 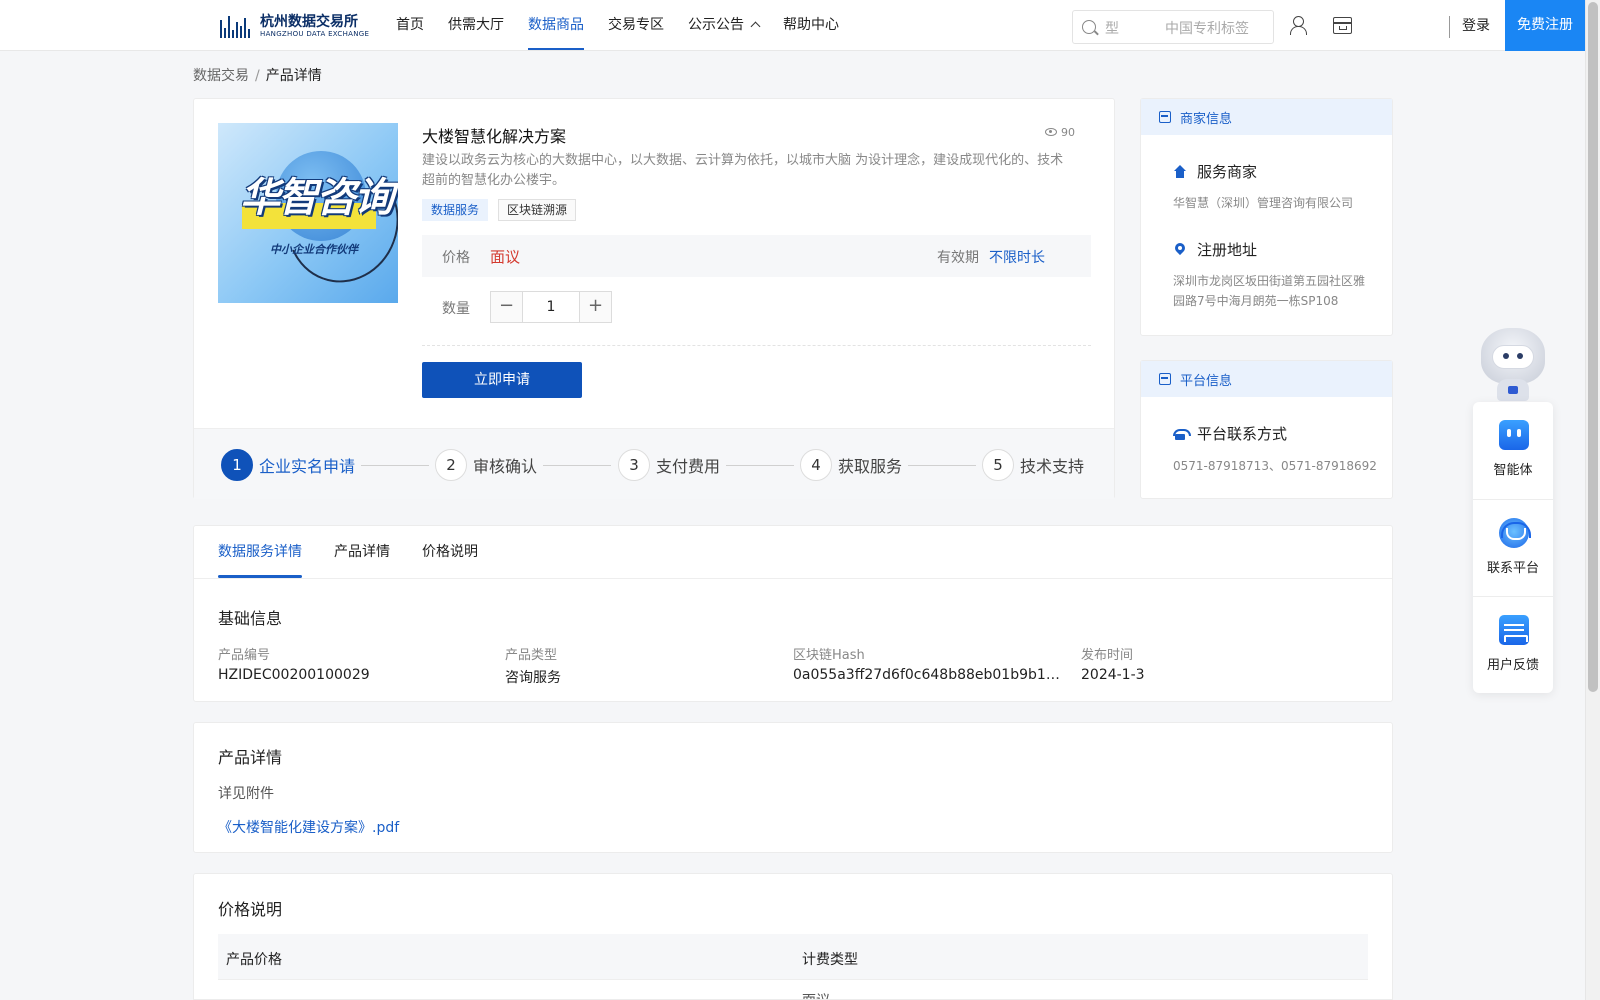 I want to click on product-tags: 数据服务 区块链溯源, so click(x=504, y=210).